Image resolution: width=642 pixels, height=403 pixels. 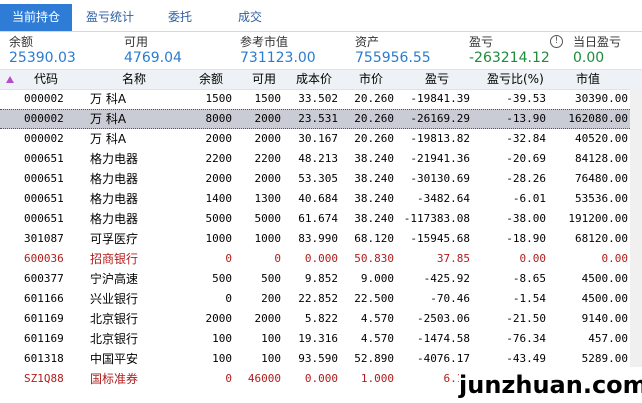 I want to click on cell-balance: 500, so click(x=222, y=278).